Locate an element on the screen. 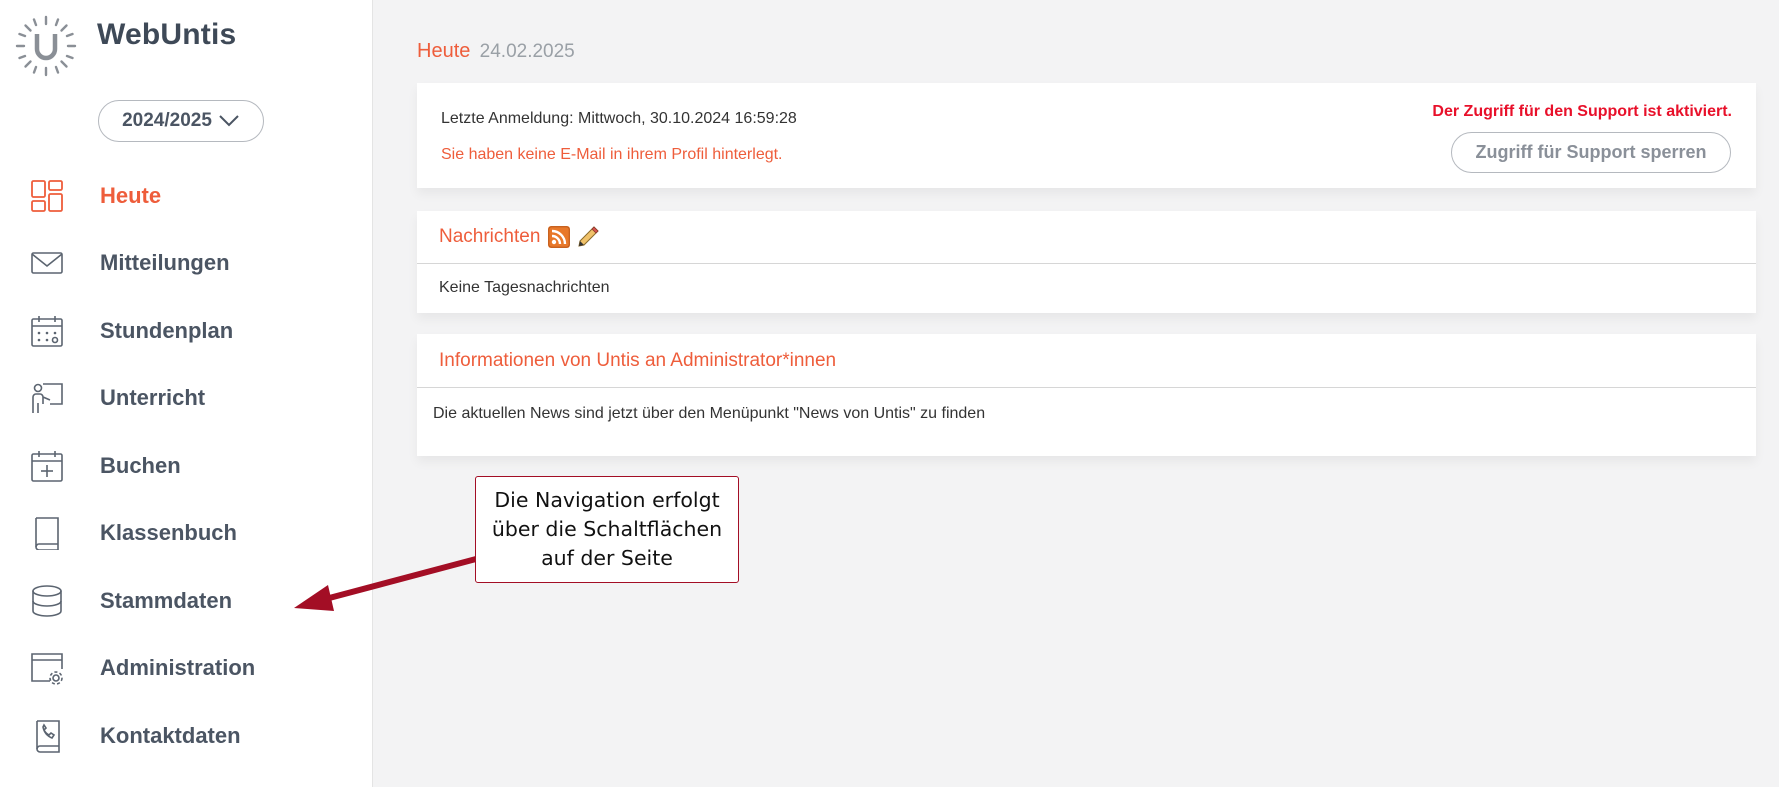 Image resolution: width=1779 pixels, height=787 pixels. sidebar-item-label: Klassenbuch is located at coordinates (168, 533).